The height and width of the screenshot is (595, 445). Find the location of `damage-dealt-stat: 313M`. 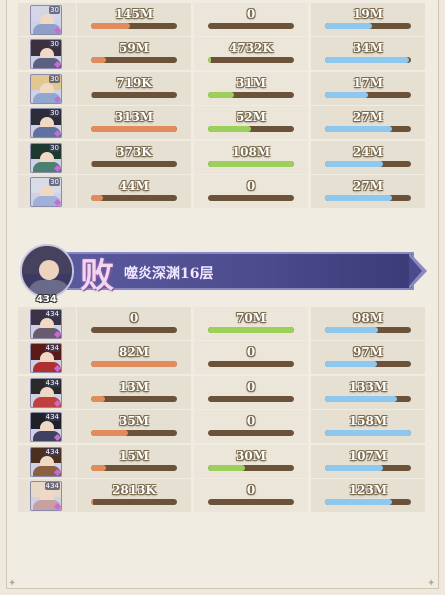

damage-dealt-stat: 313M is located at coordinates (134, 123).